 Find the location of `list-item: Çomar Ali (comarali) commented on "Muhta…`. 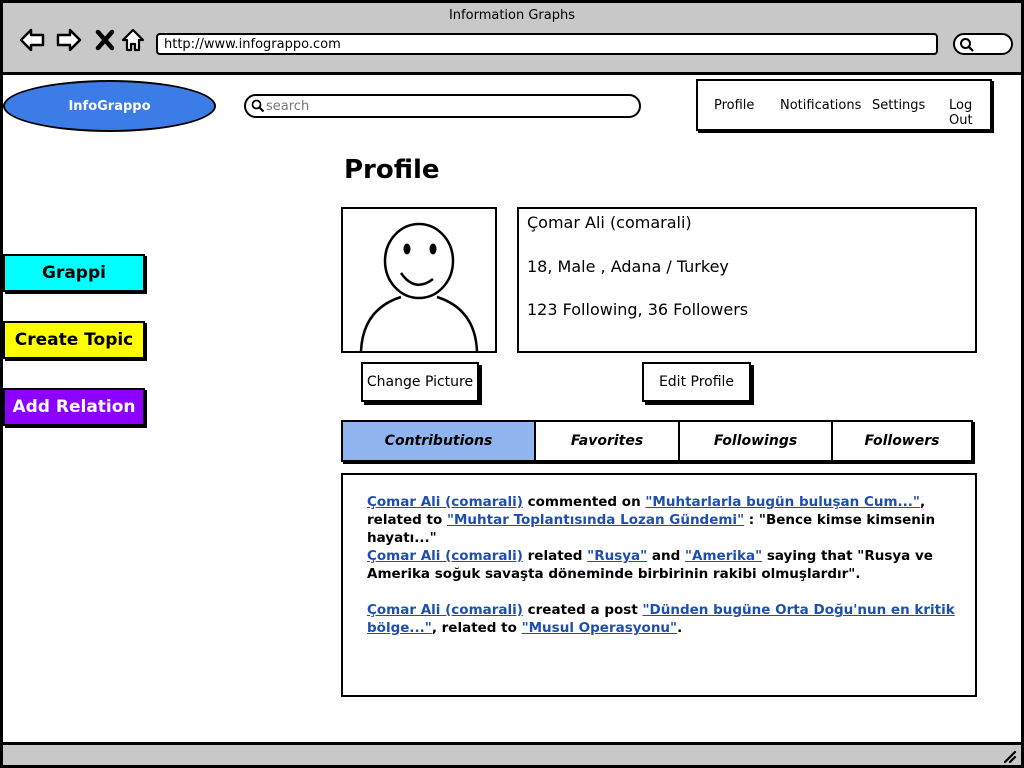

list-item: Çomar Ali (comarali) commented on "Muhta… is located at coordinates (667, 520).